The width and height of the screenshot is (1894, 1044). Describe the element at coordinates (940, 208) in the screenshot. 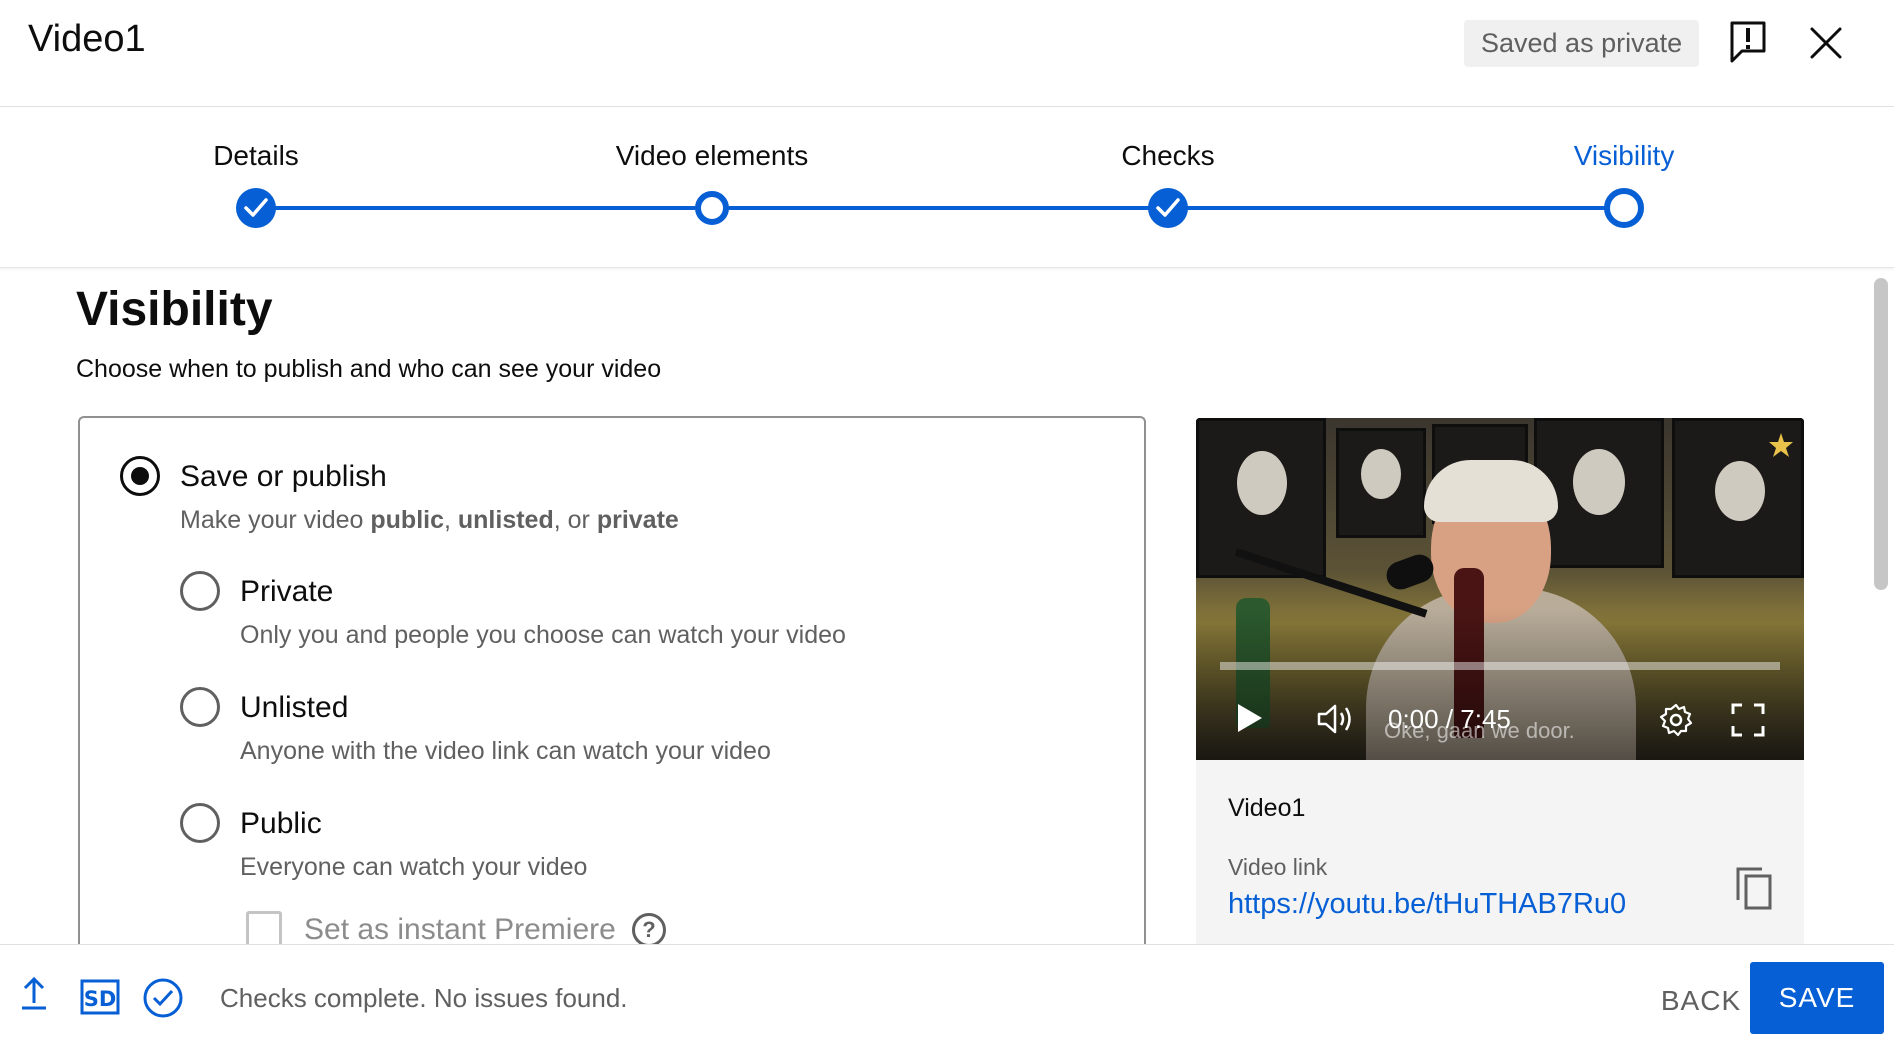

I see `stepper-progress-line` at that location.